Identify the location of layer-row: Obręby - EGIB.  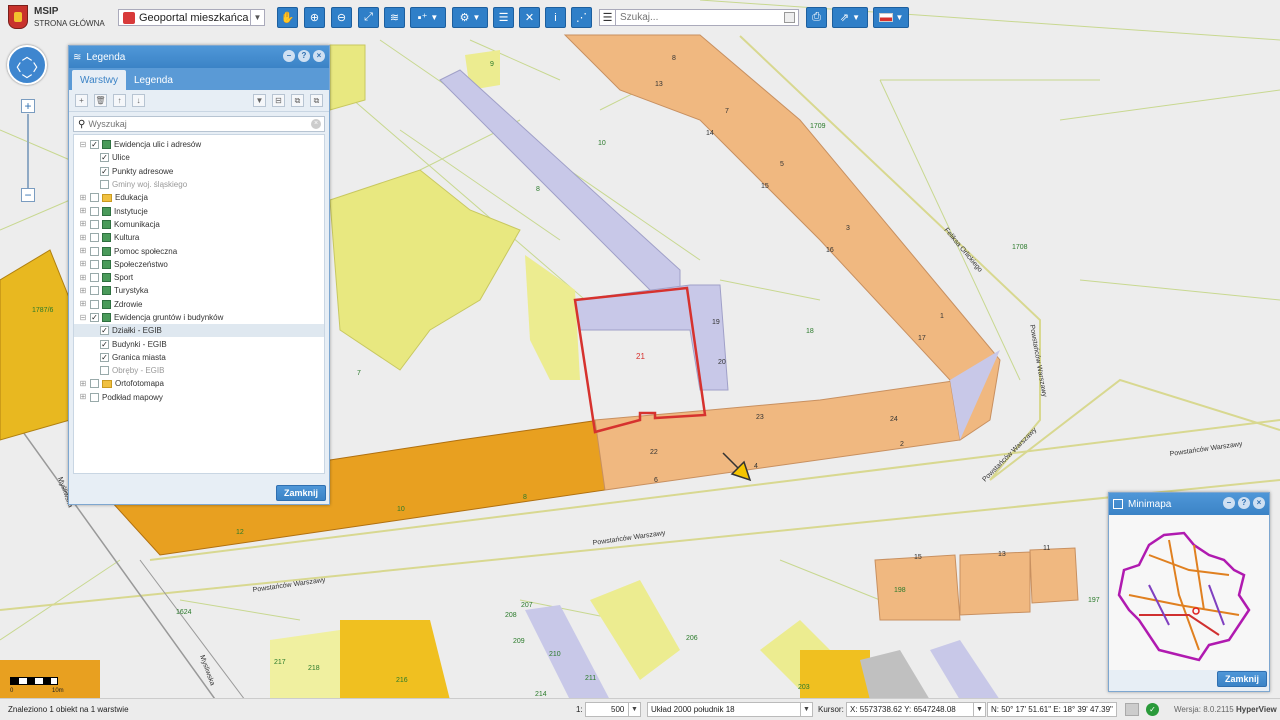
(199, 370).